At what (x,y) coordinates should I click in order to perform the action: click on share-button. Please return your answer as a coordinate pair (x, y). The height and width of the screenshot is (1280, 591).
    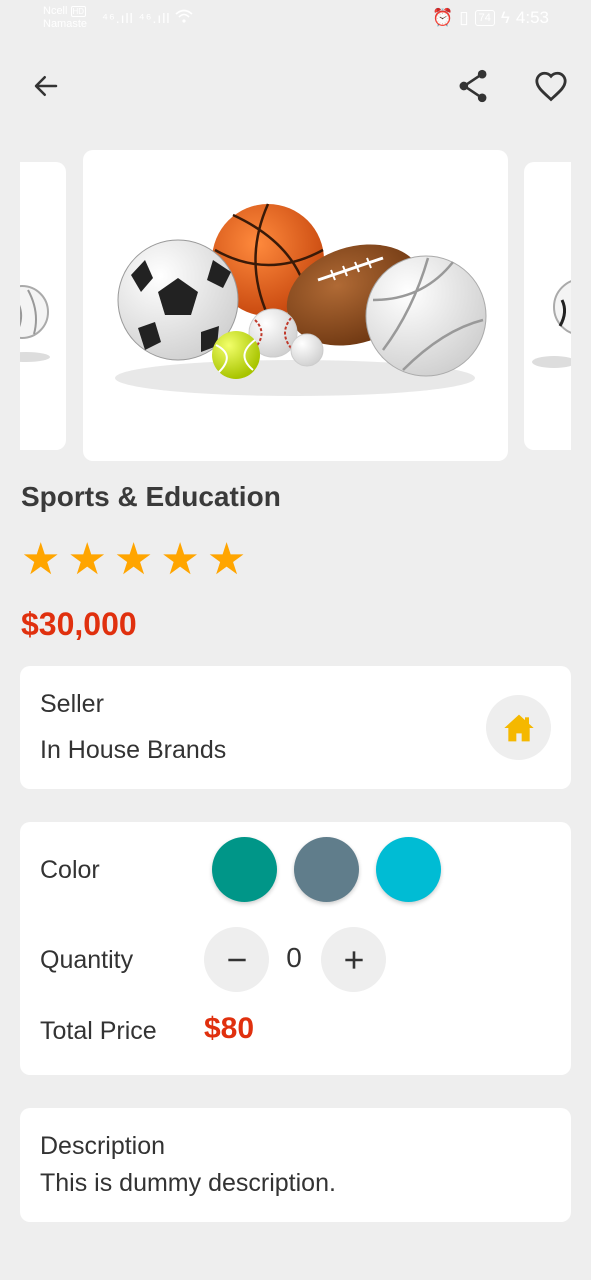
    Looking at the image, I should click on (473, 86).